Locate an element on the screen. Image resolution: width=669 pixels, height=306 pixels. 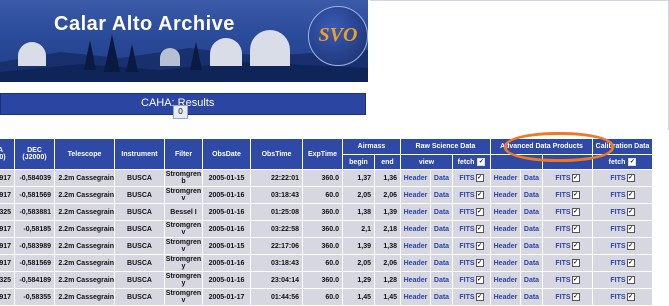
fetch-all-raw-checkbox: ✓ is located at coordinates (481, 162).